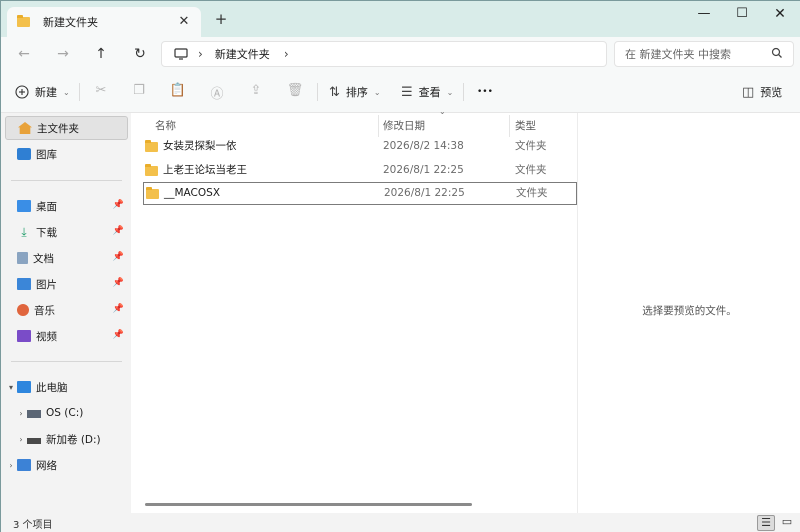 The image size is (800, 532). What do you see at coordinates (66, 128) in the screenshot?
I see `sidebar-item-home: 主文件夹` at bounding box center [66, 128].